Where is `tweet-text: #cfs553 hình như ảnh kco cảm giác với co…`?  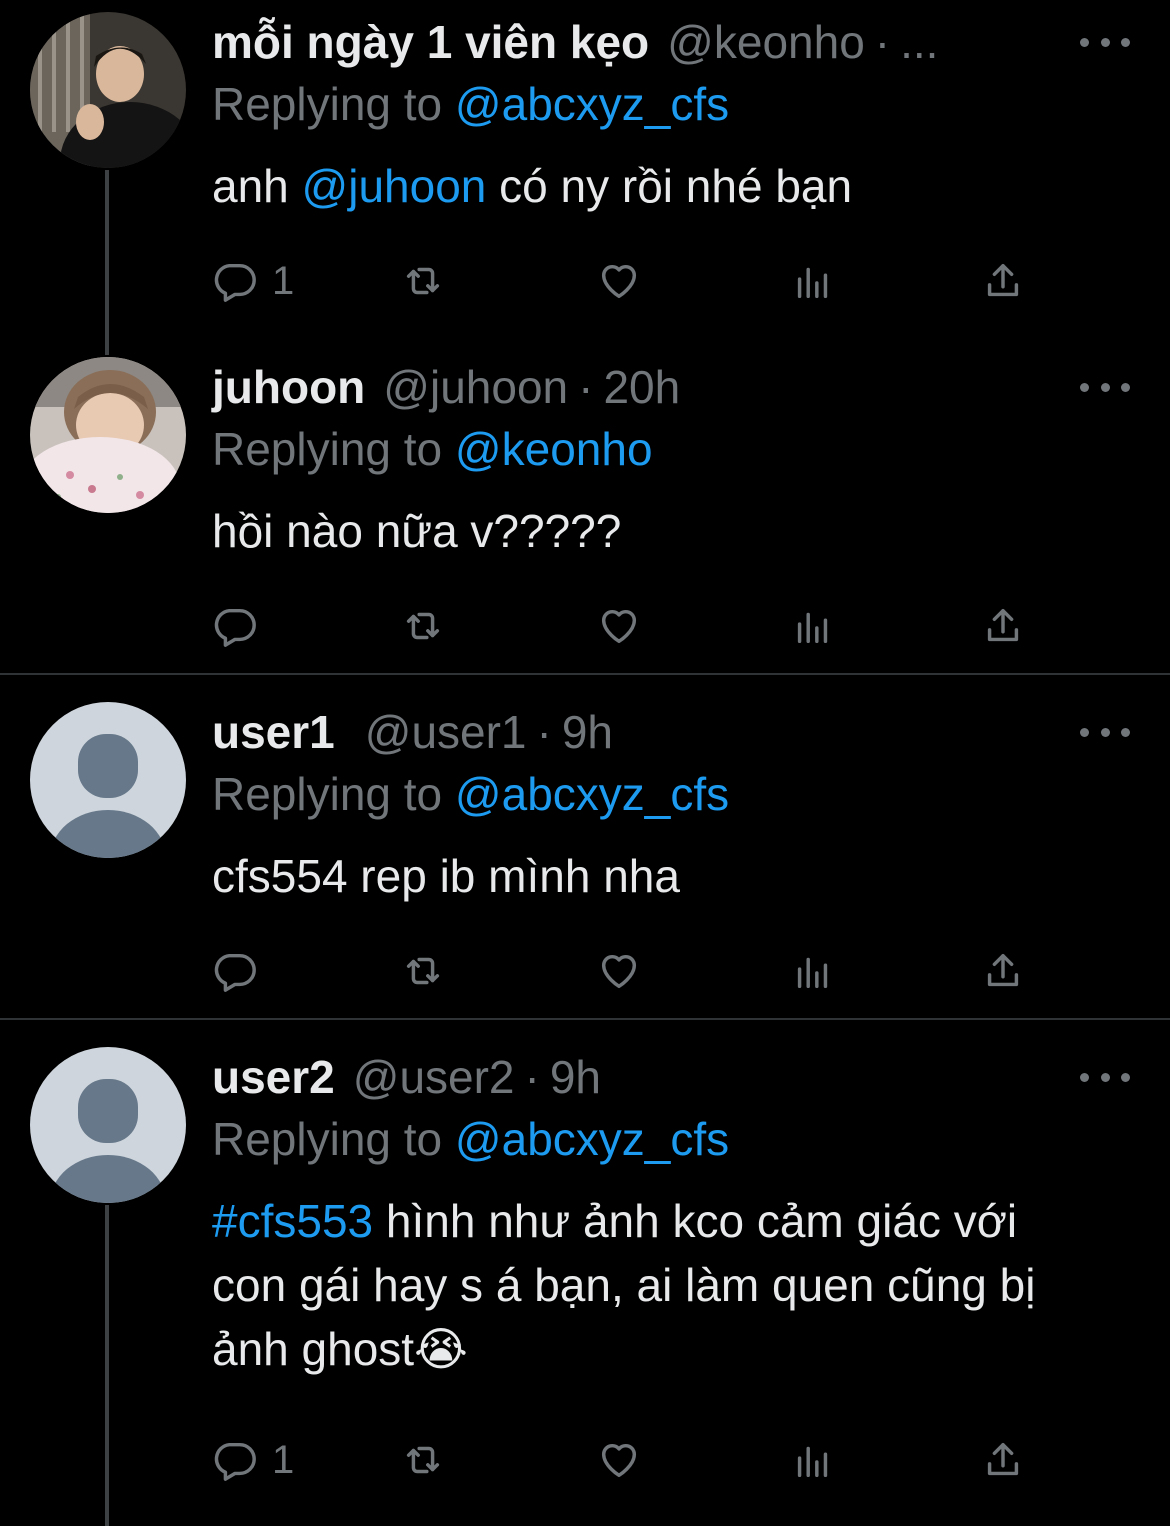
tweet-text: #cfs553 hình như ảnh kco cảm giác với co… is located at coordinates (652, 1285).